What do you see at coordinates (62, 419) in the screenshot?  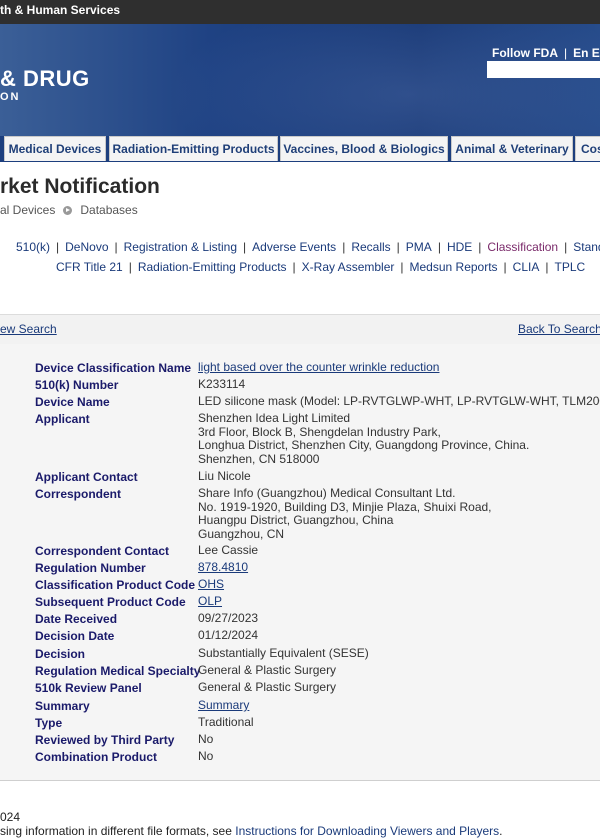 I see `field-label: Applicant` at bounding box center [62, 419].